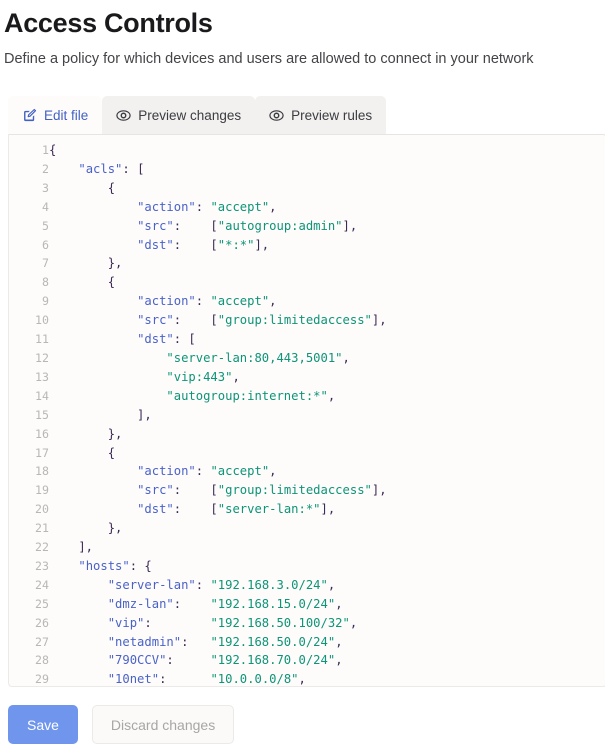 The width and height of the screenshot is (605, 754). Describe the element at coordinates (42, 357) in the screenshot. I see `line-number: 12` at that location.